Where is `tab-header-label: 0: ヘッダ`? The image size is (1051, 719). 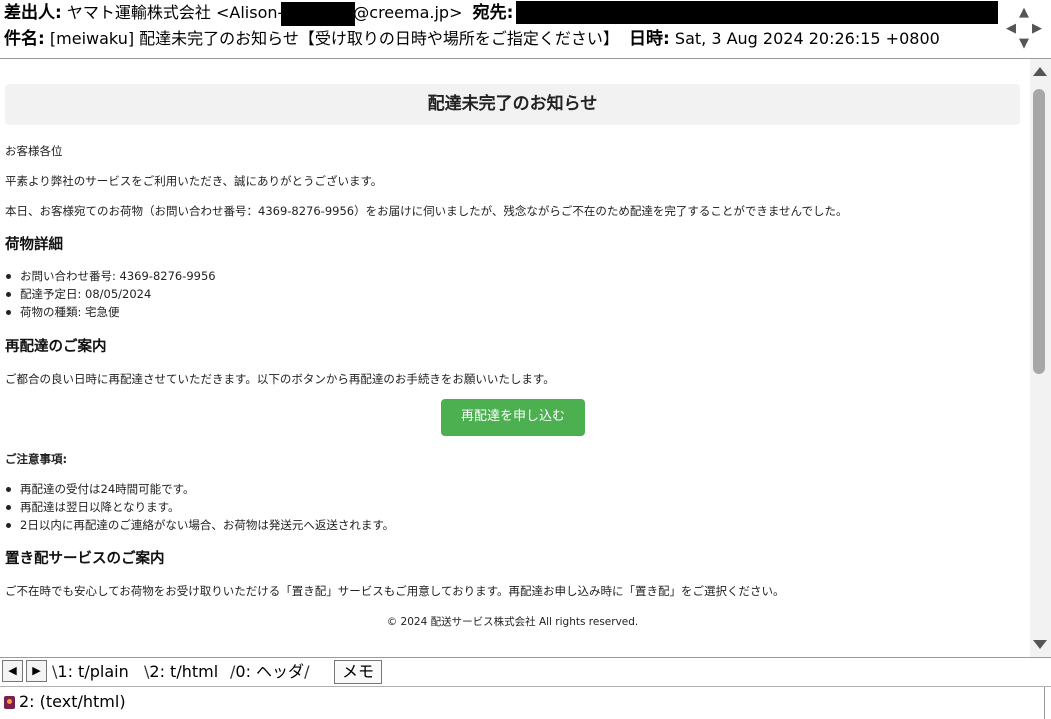 tab-header-label: 0: ヘッダ is located at coordinates (270, 671).